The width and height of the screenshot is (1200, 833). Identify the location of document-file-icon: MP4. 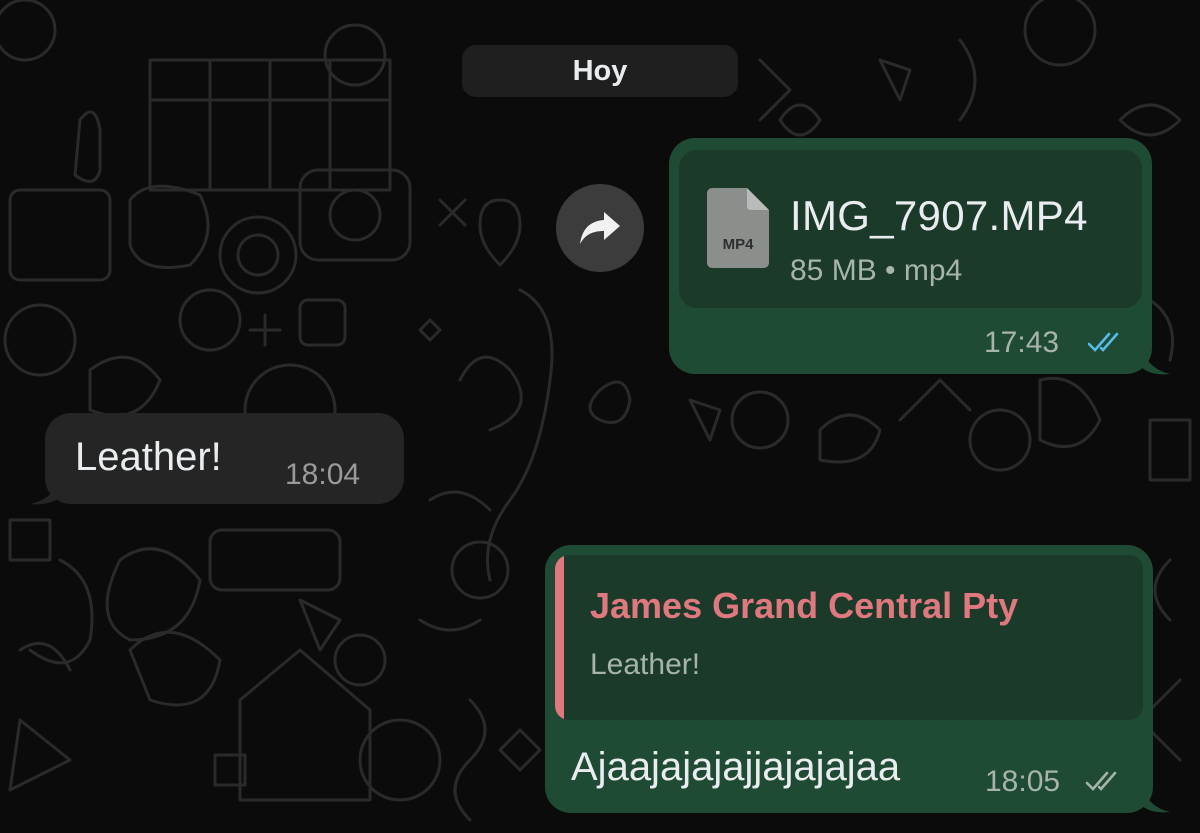
(738, 228).